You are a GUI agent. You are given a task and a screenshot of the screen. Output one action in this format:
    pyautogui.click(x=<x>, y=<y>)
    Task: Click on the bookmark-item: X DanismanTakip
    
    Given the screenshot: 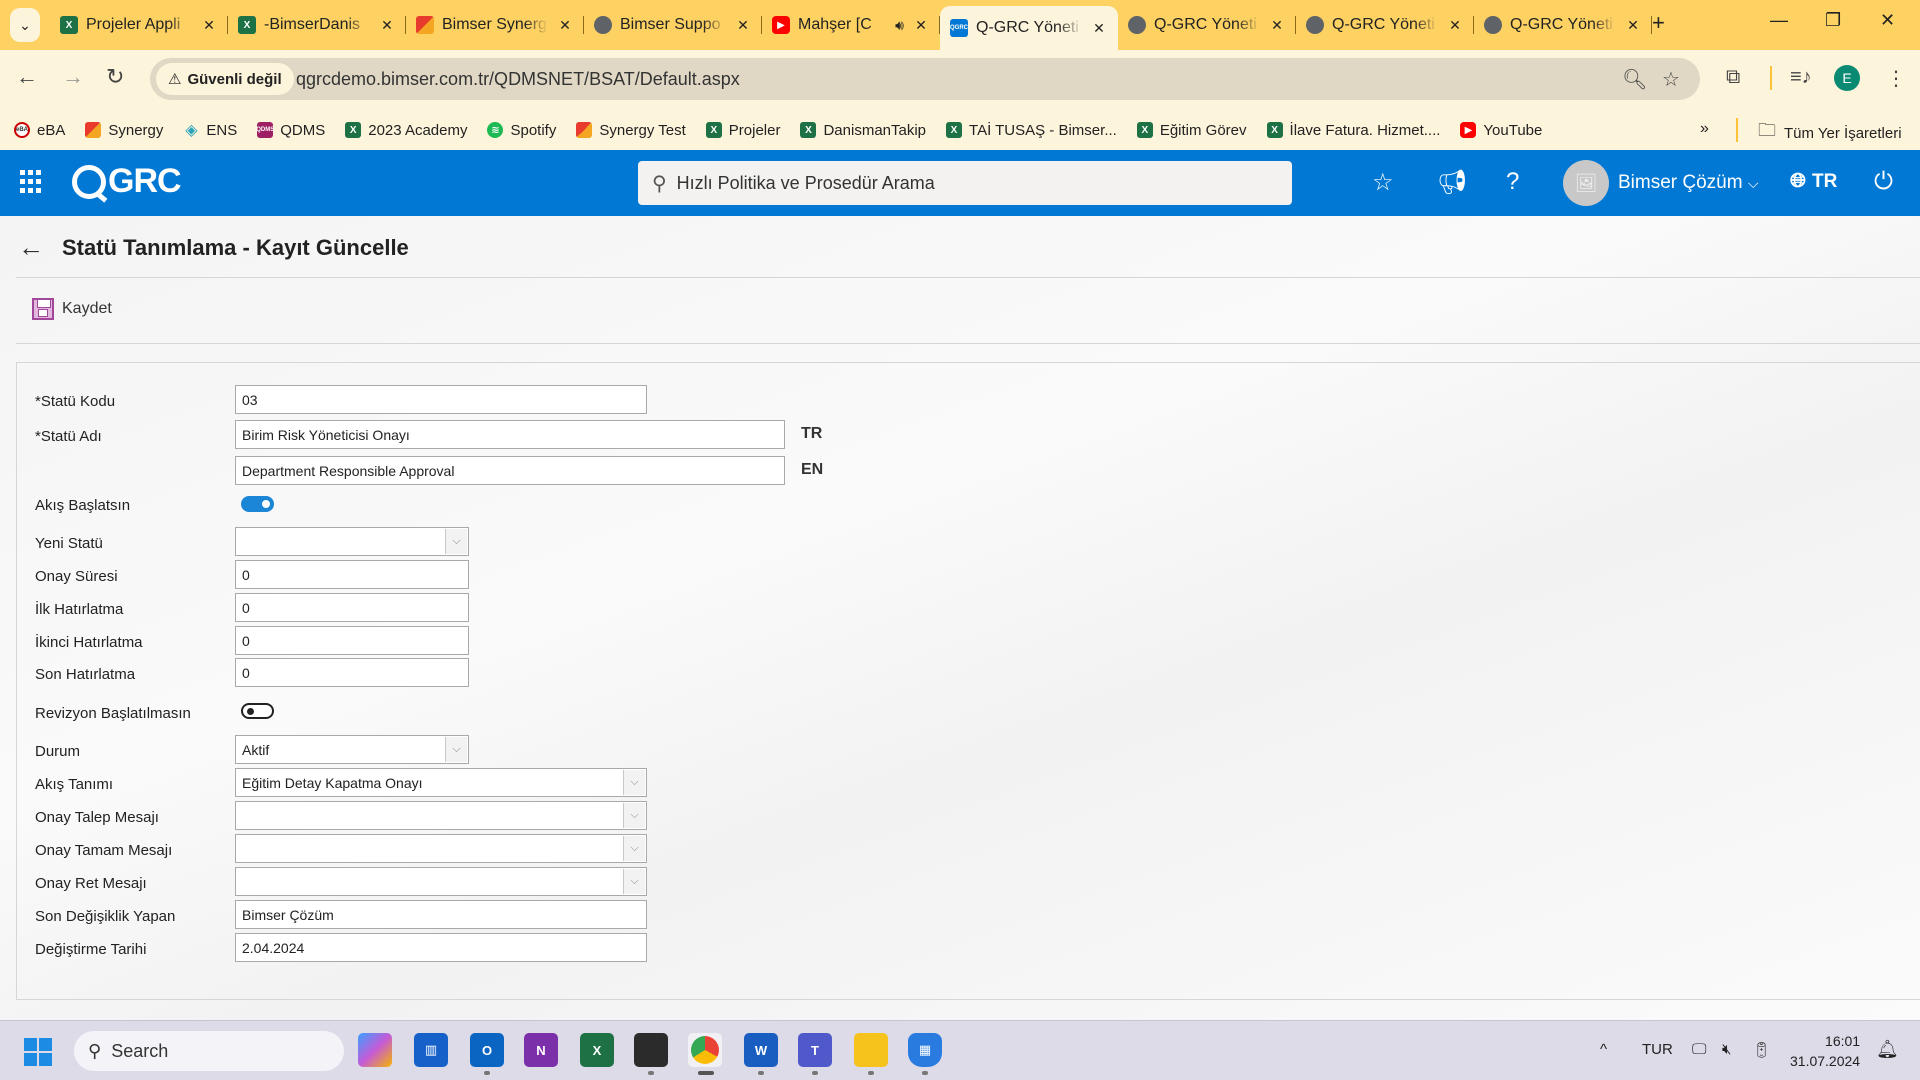 What is the action you would take?
    pyautogui.click(x=863, y=130)
    